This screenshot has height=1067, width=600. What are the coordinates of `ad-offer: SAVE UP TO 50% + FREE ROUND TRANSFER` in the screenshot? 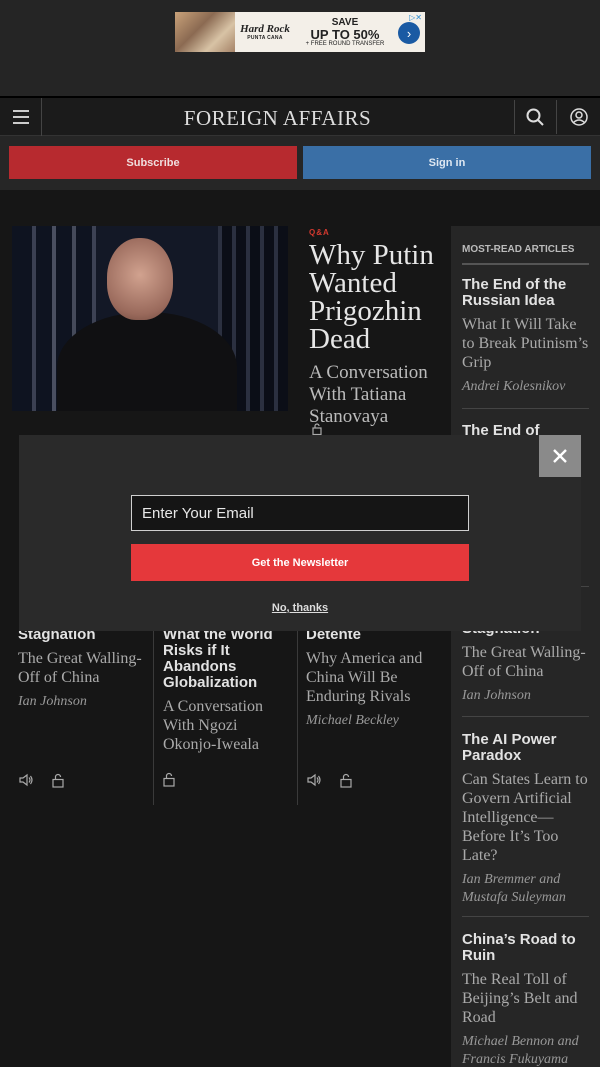 It's located at (345, 32).